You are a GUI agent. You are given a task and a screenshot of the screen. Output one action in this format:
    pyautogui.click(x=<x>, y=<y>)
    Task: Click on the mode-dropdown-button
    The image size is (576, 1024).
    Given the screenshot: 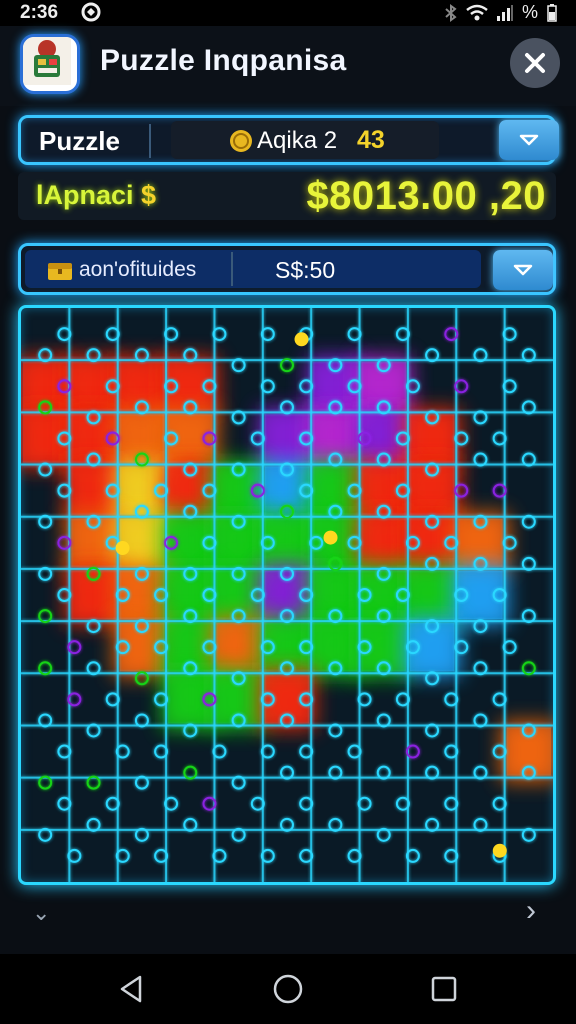 What is the action you would take?
    pyautogui.click(x=529, y=140)
    